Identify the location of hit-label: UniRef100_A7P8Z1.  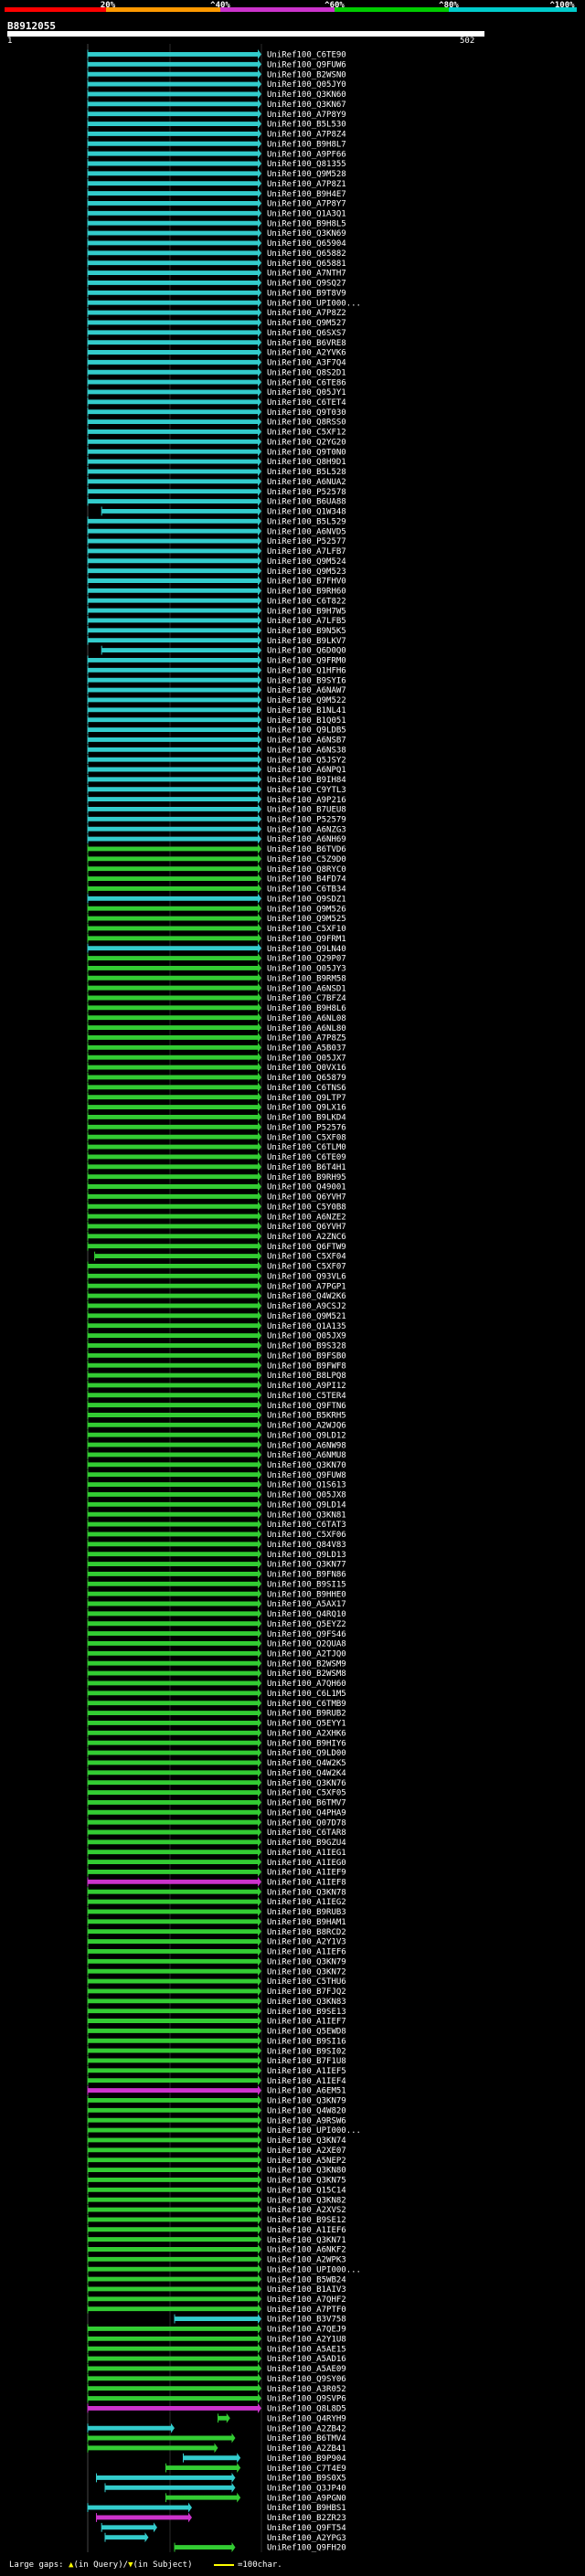
(307, 184).